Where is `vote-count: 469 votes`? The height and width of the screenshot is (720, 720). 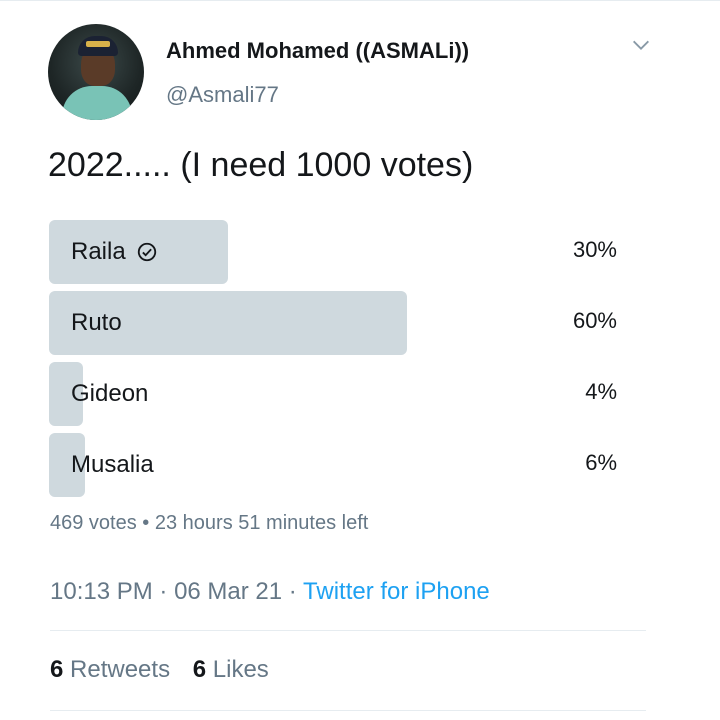
vote-count: 469 votes is located at coordinates (93, 523).